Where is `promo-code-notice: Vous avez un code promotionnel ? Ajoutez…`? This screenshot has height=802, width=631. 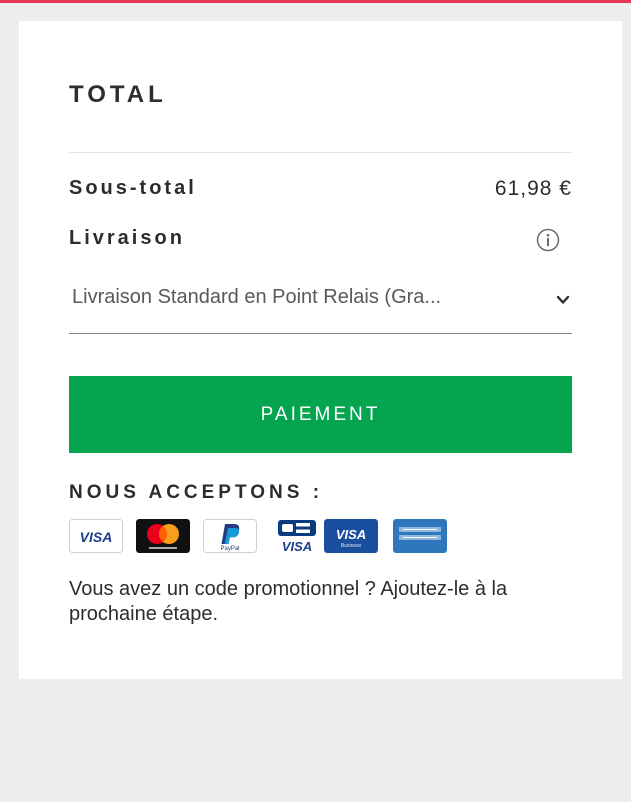 promo-code-notice: Vous avez un code promotionnel ? Ajoutez… is located at coordinates (288, 601).